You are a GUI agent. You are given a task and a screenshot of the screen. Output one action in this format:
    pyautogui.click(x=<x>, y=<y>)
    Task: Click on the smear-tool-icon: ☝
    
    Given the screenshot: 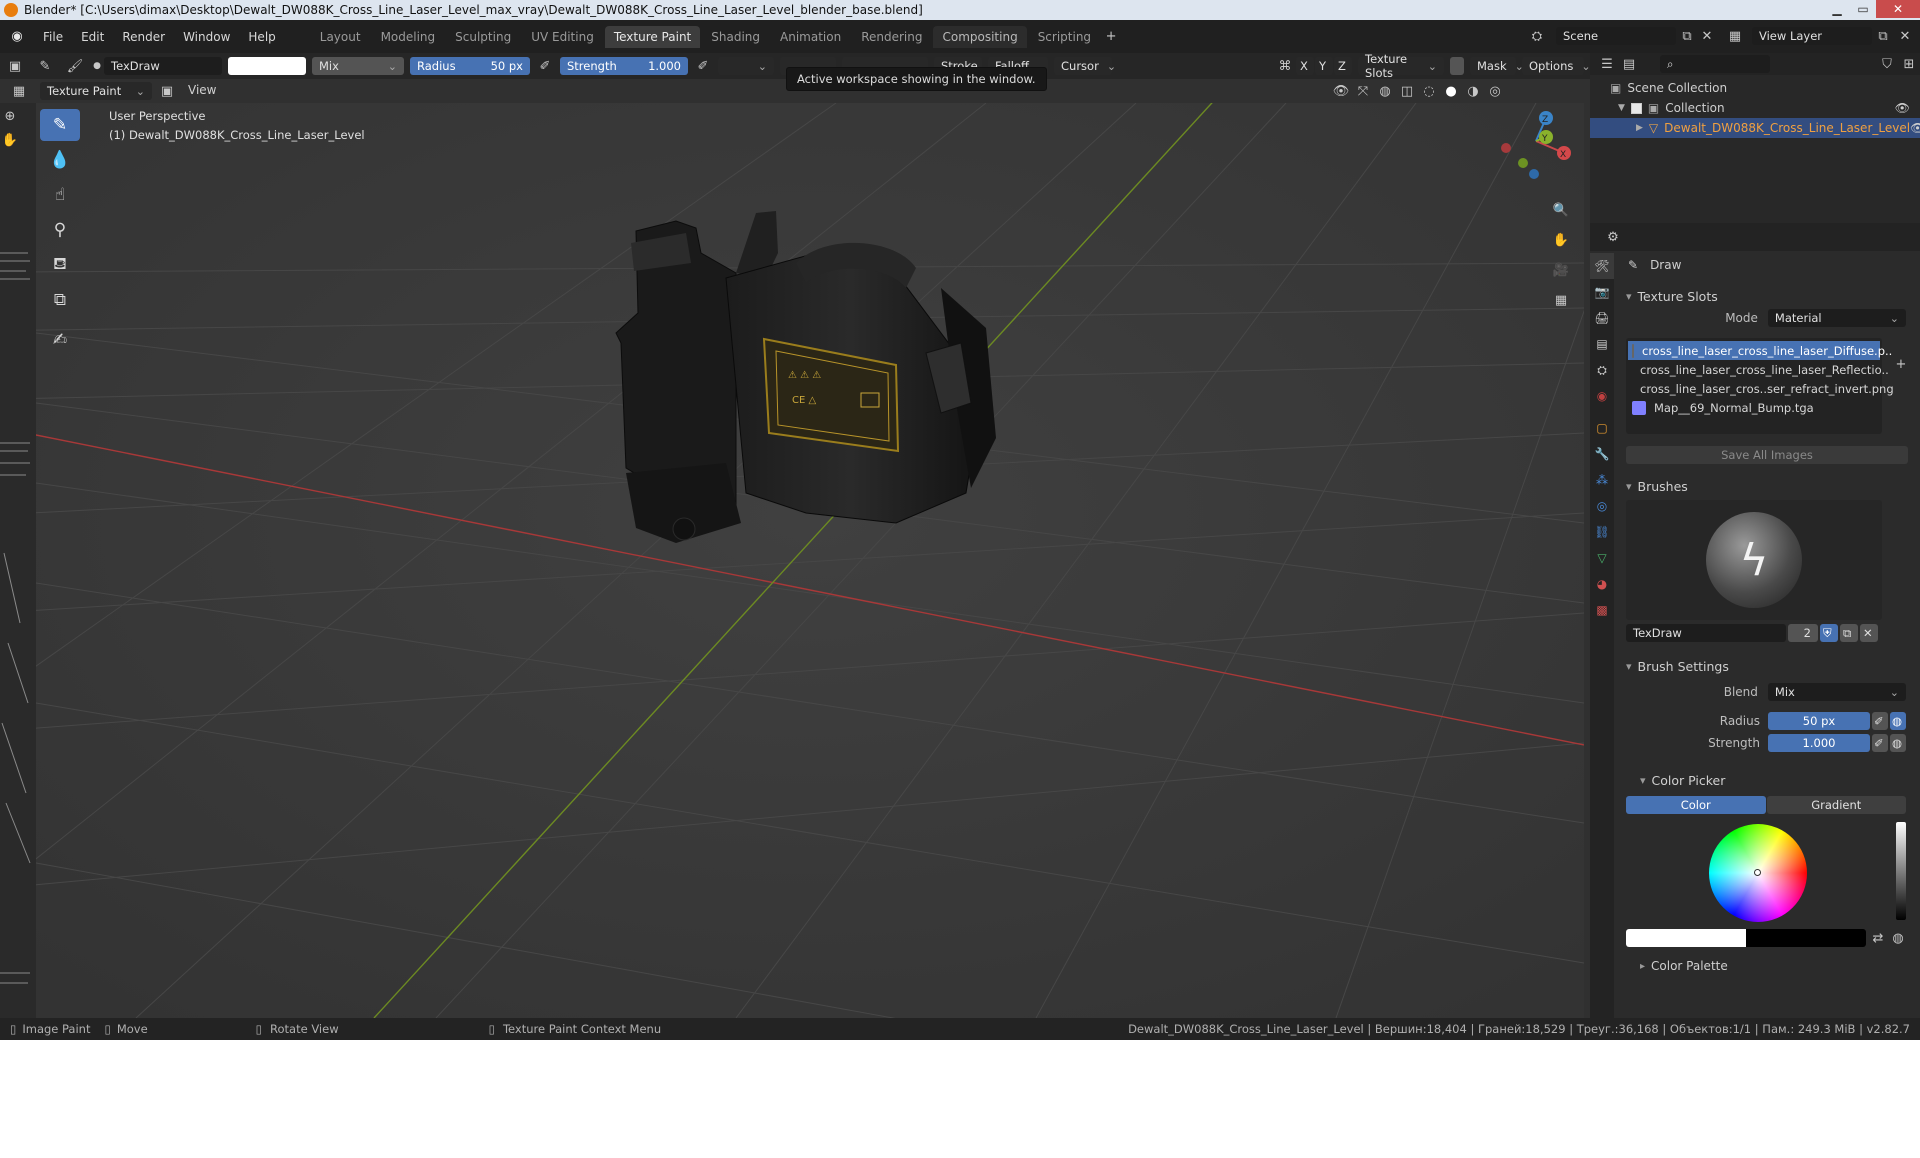 What is the action you would take?
    pyautogui.click(x=60, y=195)
    